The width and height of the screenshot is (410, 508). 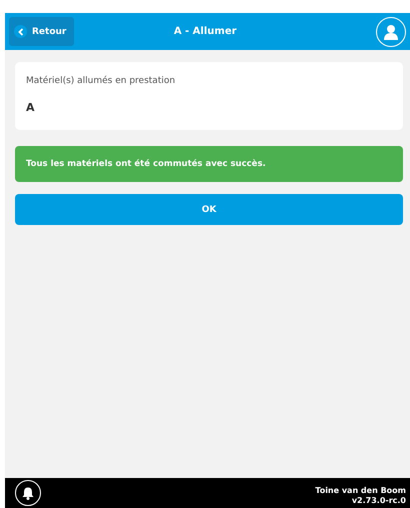 I want to click on user-name: Toine van den Boom, so click(x=360, y=491).